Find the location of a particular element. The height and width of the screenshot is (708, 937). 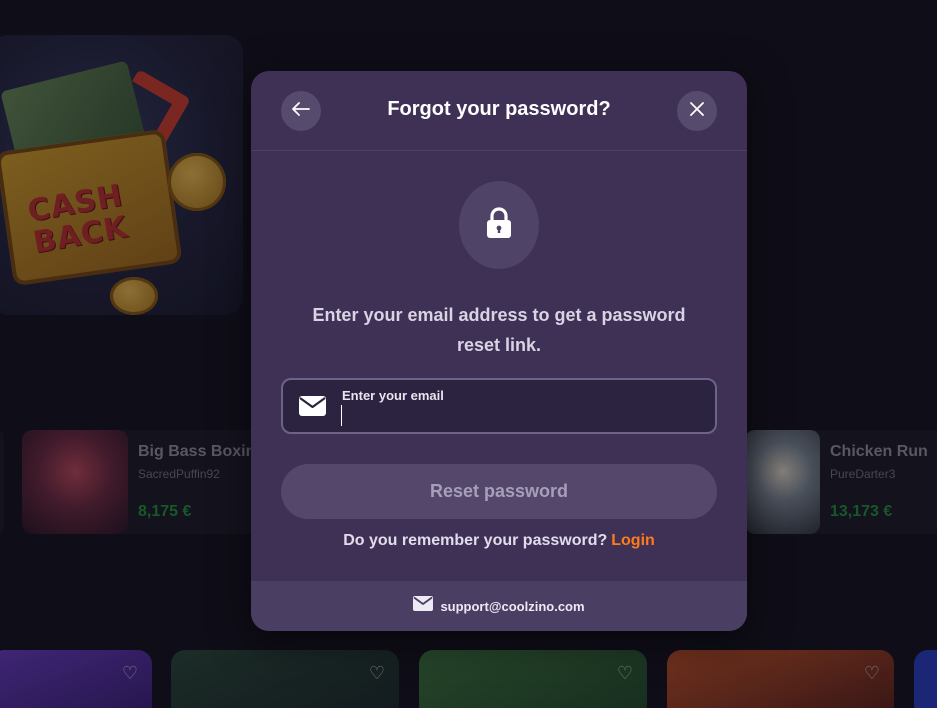

modal-title: Forgot your password? is located at coordinates (499, 109).